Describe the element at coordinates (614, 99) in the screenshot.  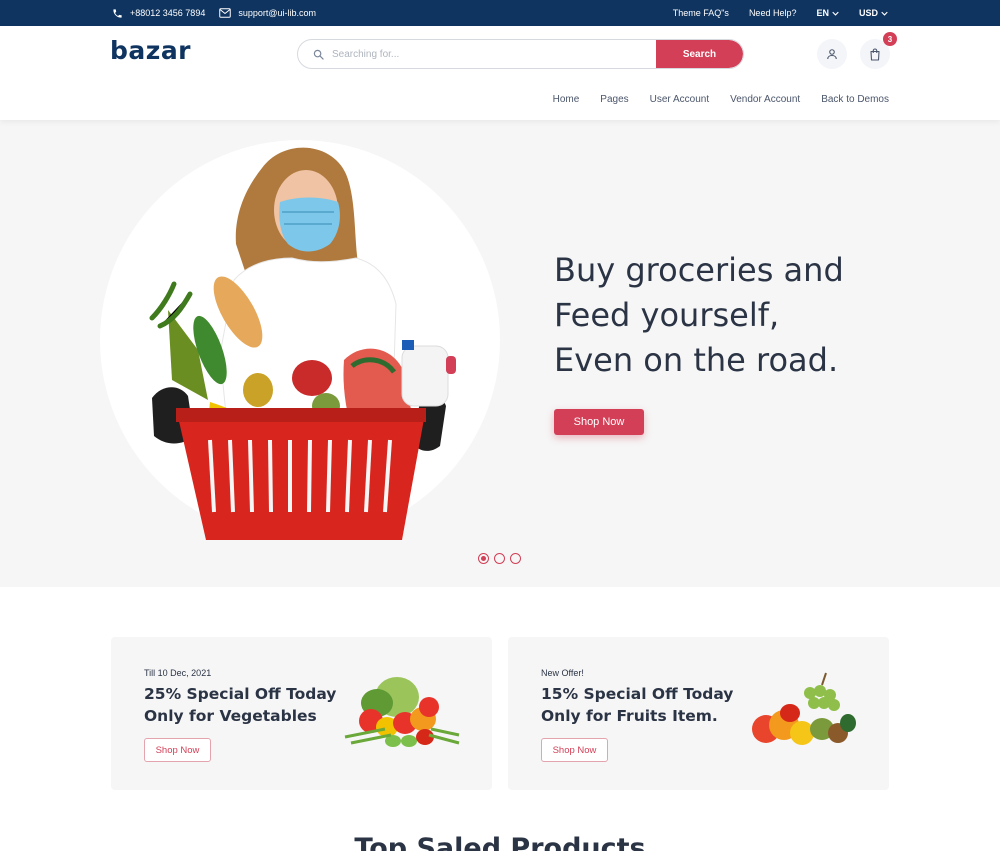
I see `nav-pages: Pages` at that location.